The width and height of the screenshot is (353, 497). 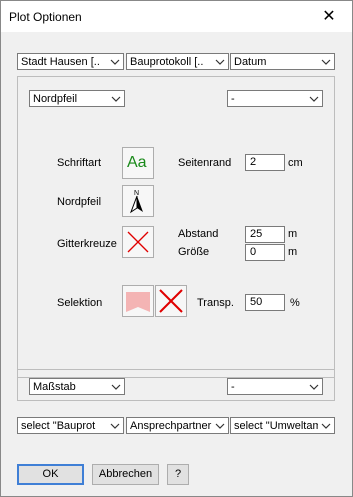 What do you see at coordinates (250, 62) in the screenshot?
I see `date-select-value: Datum` at bounding box center [250, 62].